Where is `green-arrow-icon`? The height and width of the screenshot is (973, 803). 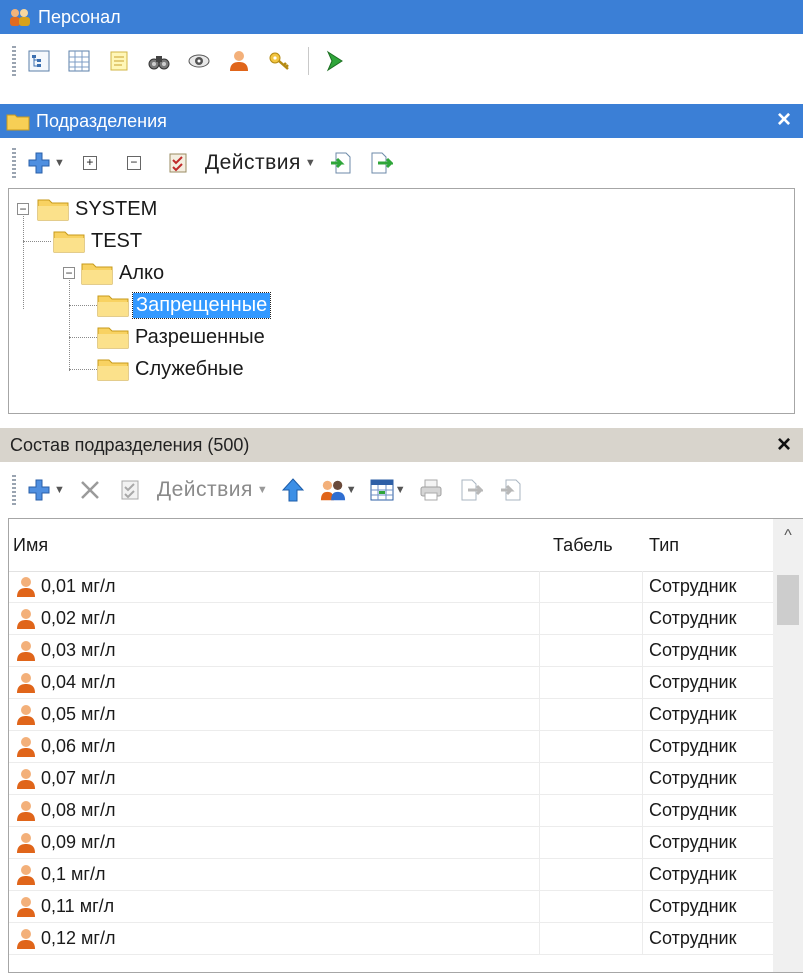 green-arrow-icon is located at coordinates (336, 61).